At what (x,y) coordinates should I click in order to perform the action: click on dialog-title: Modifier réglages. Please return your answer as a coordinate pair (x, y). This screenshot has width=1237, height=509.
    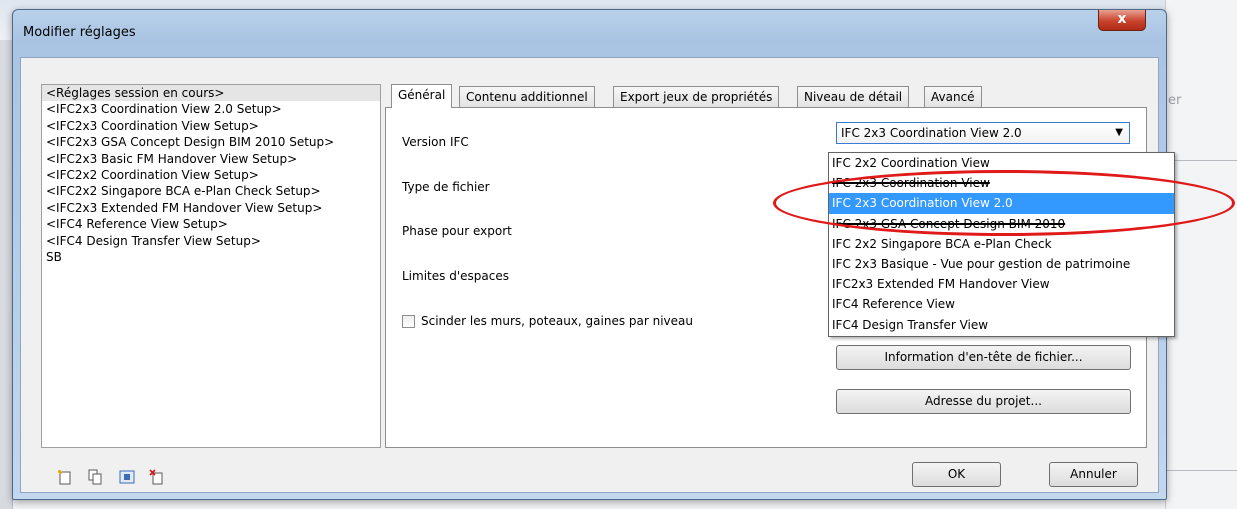
    Looking at the image, I should click on (79, 32).